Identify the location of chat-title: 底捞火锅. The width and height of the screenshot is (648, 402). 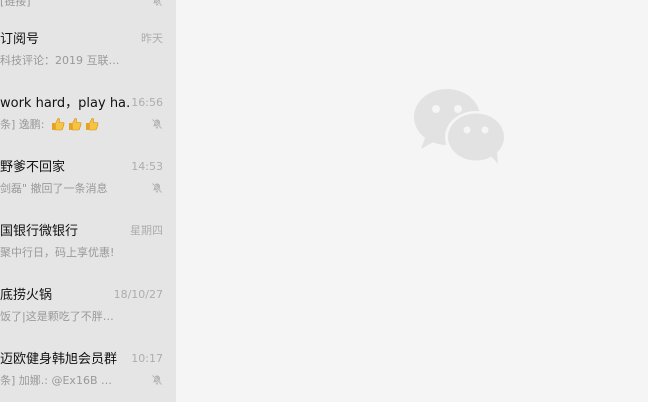
(26, 295).